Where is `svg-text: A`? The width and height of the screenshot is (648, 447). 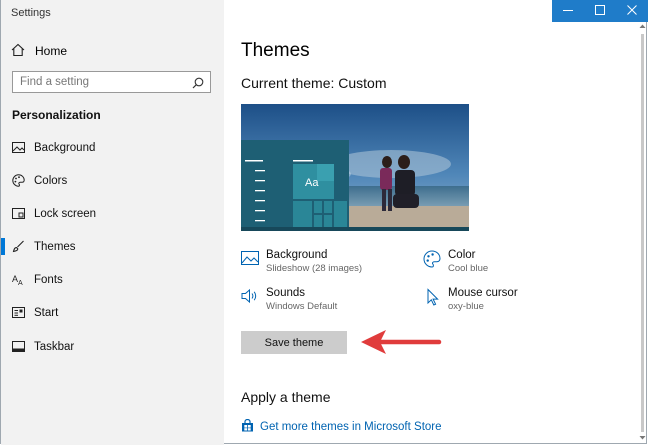 svg-text: A is located at coordinates (20, 283).